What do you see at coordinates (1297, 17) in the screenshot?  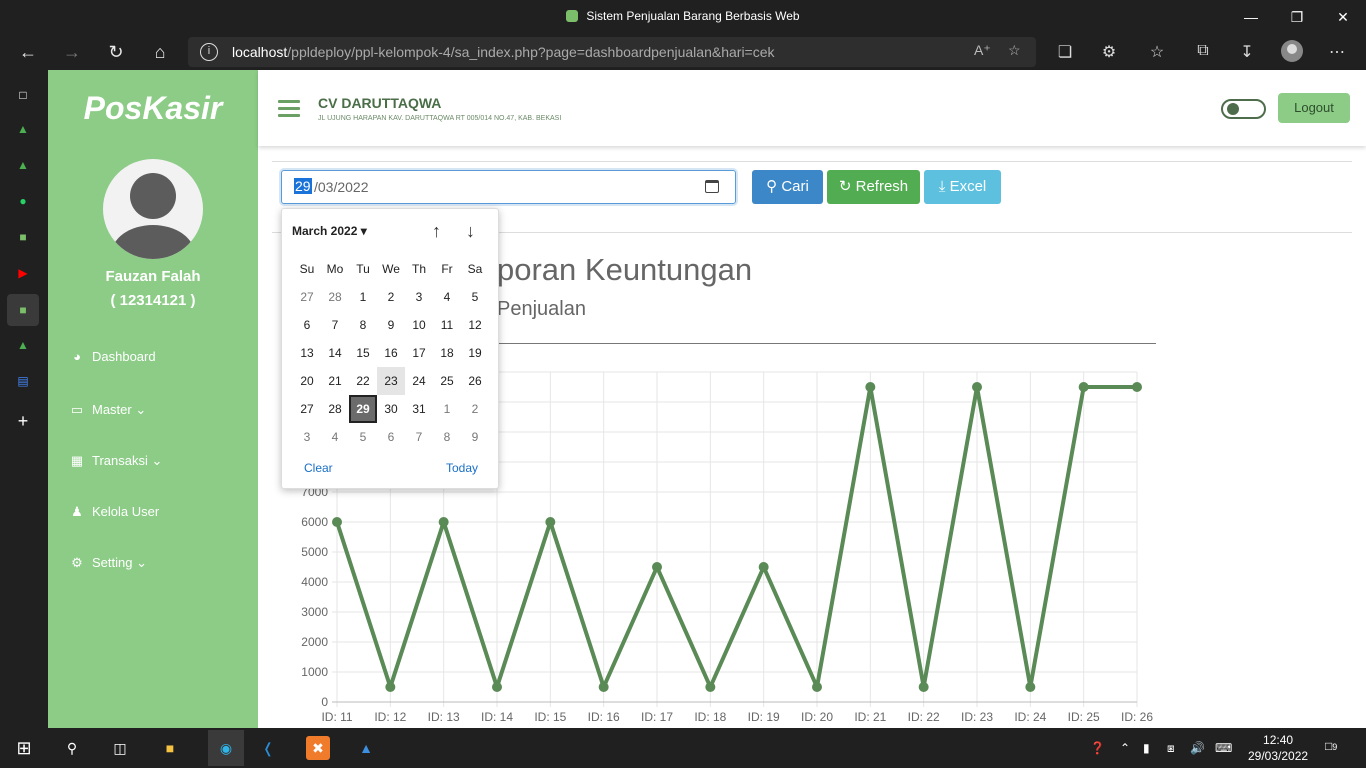 I see `restore-button: ❐` at bounding box center [1297, 17].